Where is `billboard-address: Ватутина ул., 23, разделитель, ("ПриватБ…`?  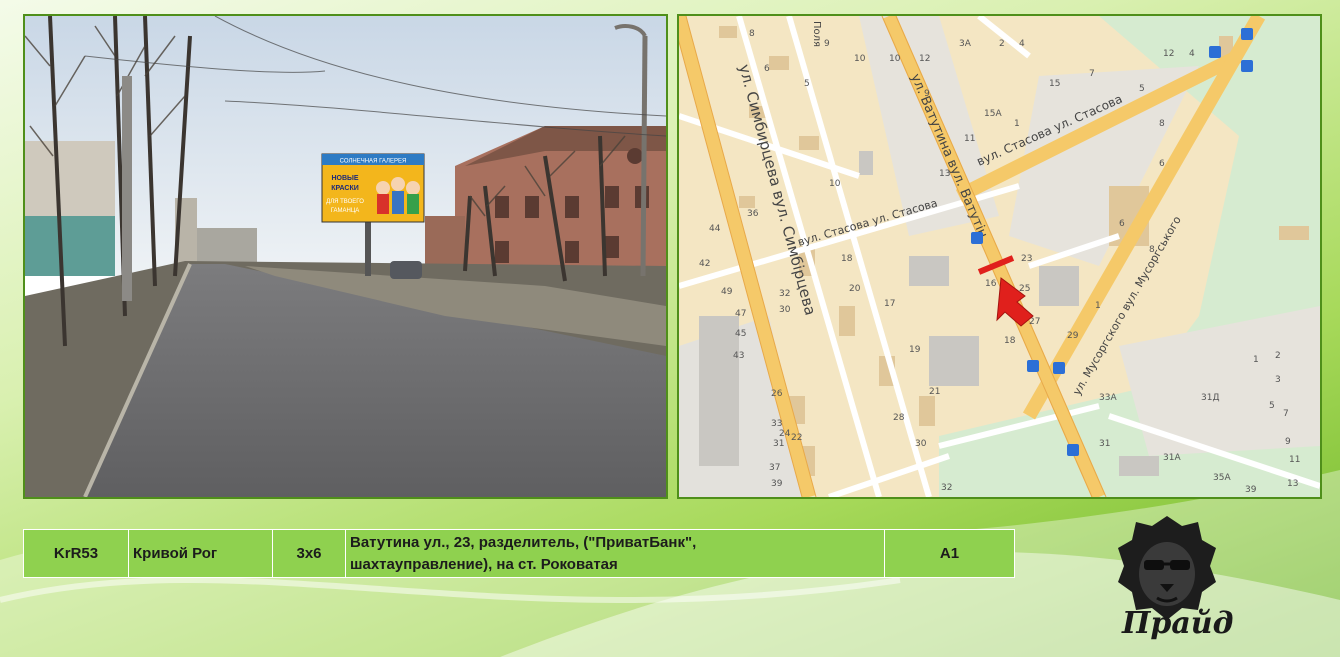
billboard-address: Ватутина ул., 23, разделитель, ("ПриватБ… is located at coordinates (615, 553).